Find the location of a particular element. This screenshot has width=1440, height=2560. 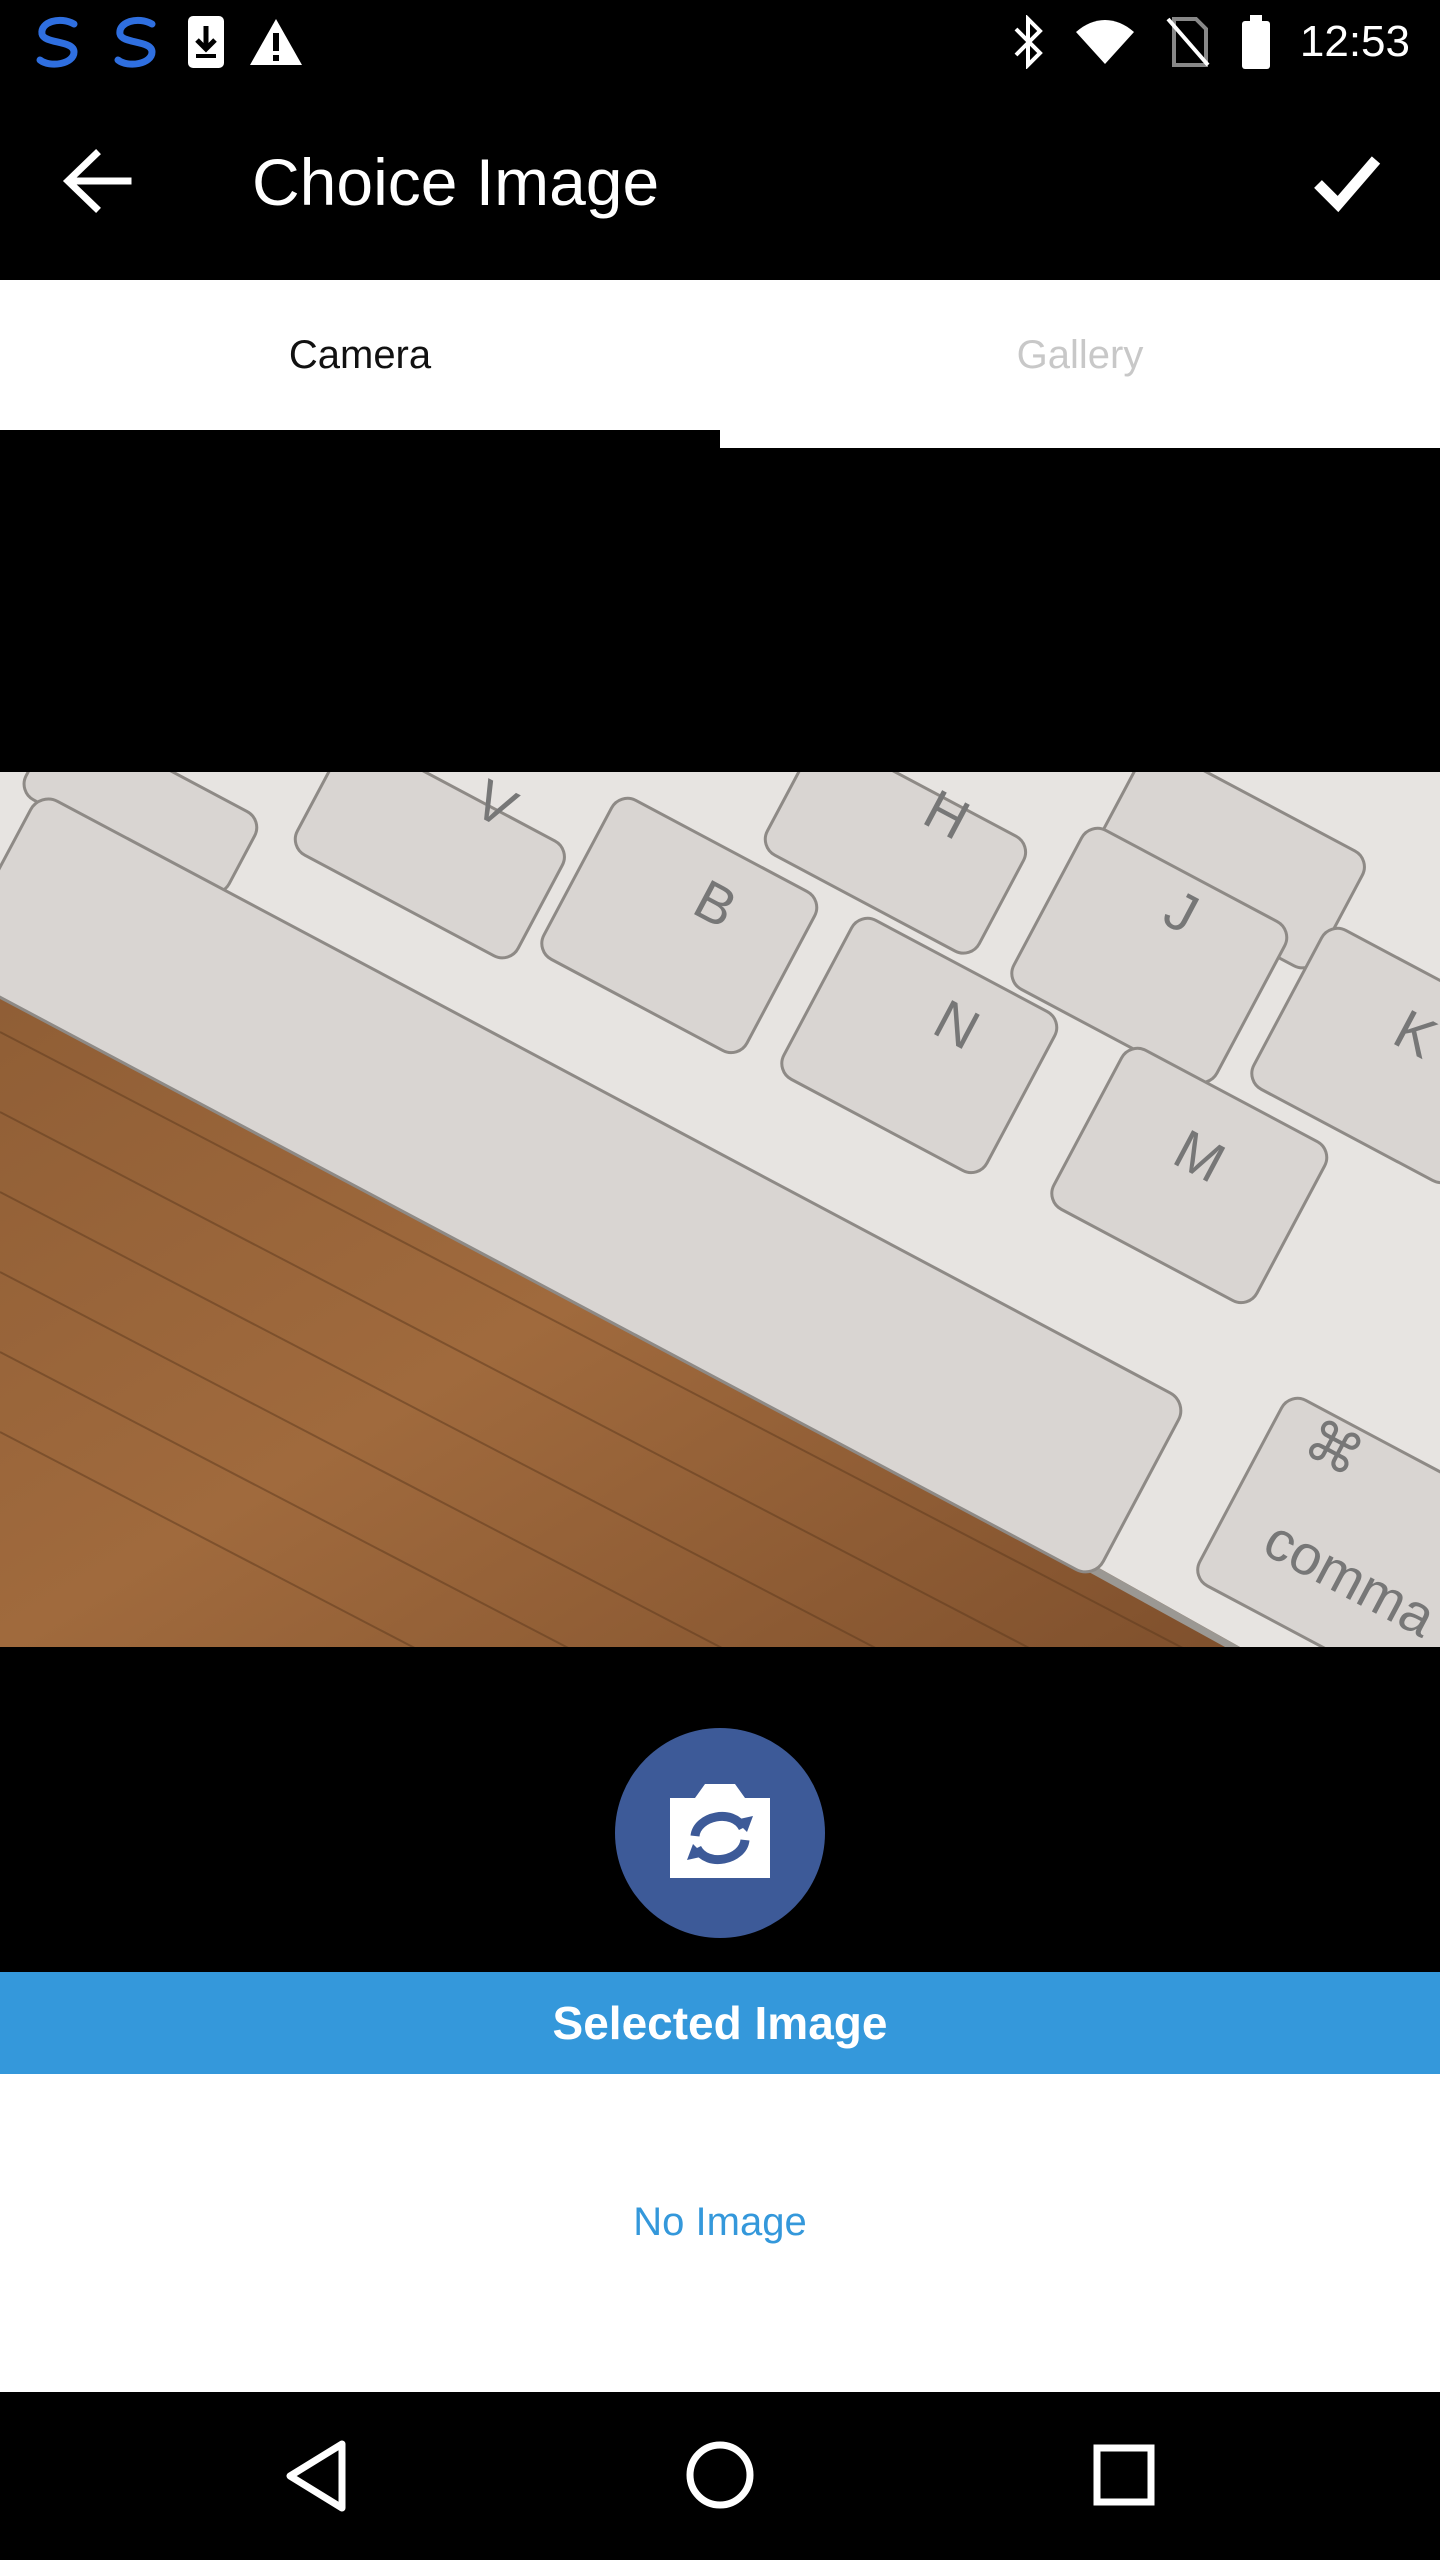

selected-image-header: Selected Image is located at coordinates (720, 2023).